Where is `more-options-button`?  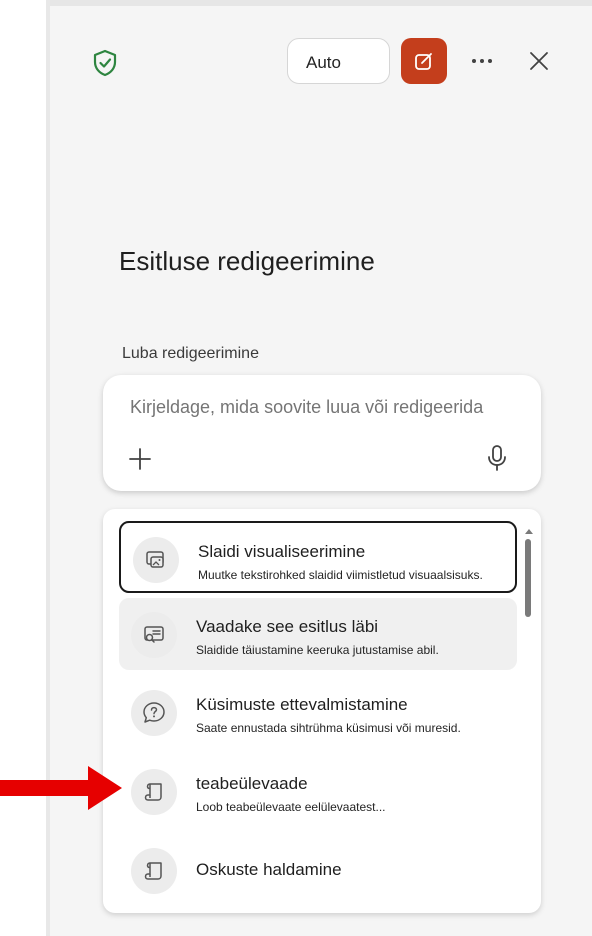
more-options-button is located at coordinates (482, 61).